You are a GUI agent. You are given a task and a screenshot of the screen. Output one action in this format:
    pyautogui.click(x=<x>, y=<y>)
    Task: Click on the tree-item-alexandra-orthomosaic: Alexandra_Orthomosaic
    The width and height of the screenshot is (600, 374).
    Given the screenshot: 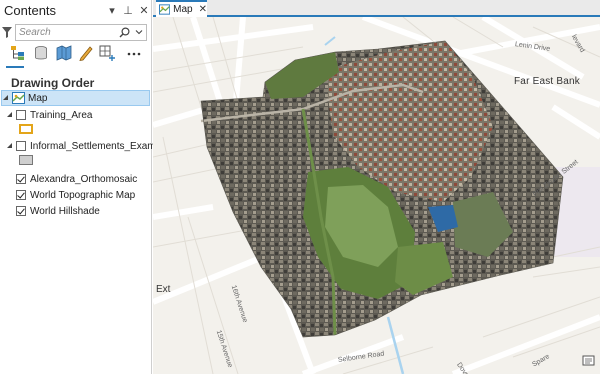 What is the action you would take?
    pyautogui.click(x=76, y=179)
    